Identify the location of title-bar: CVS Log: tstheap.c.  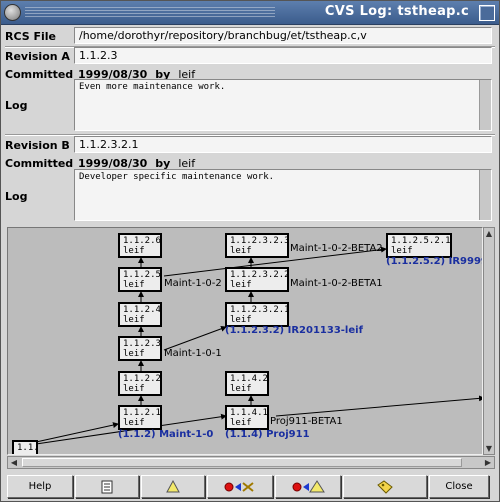
(250, 13).